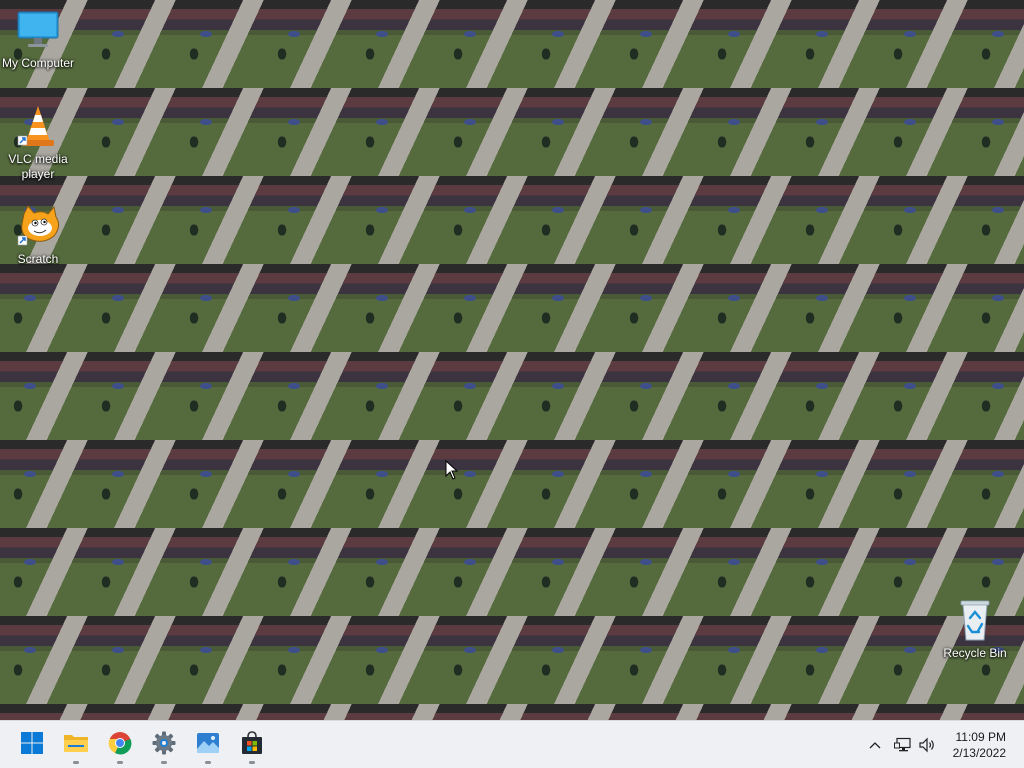  What do you see at coordinates (979, 753) in the screenshot?
I see `clock-date: 2/13/2022` at bounding box center [979, 753].